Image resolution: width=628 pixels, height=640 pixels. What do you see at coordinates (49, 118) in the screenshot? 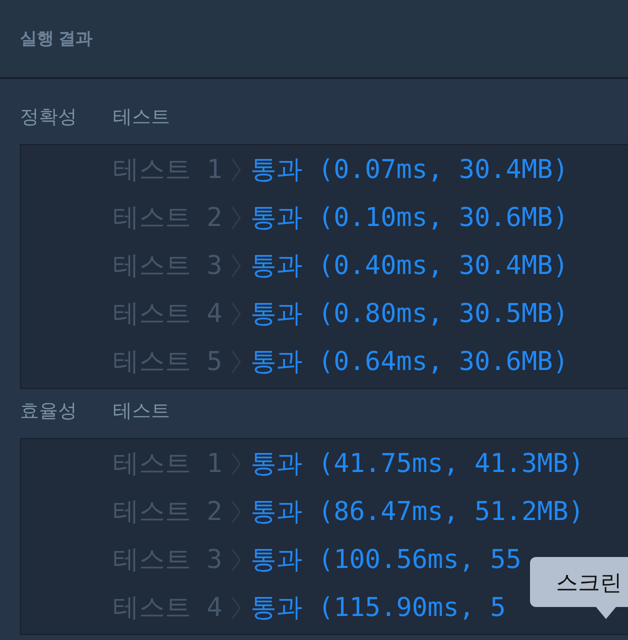
I see `section-category: 정확성` at bounding box center [49, 118].